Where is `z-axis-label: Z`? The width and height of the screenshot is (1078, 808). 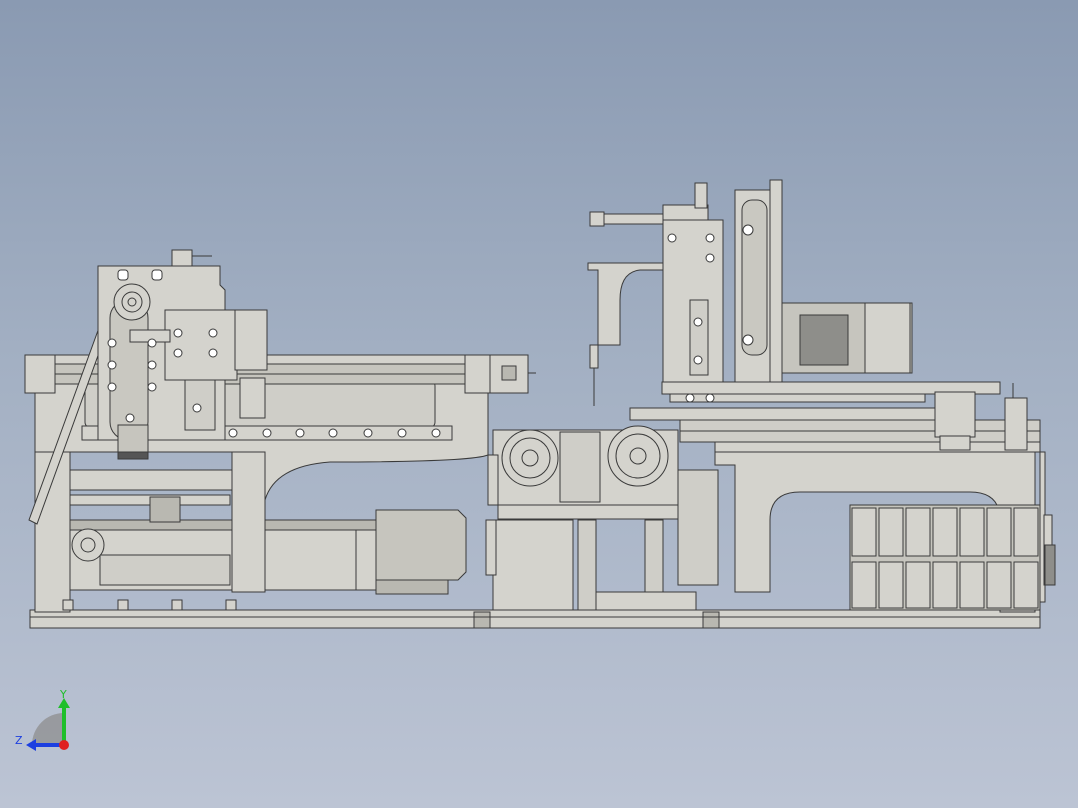
z-axis-label: Z is located at coordinates (19, 740).